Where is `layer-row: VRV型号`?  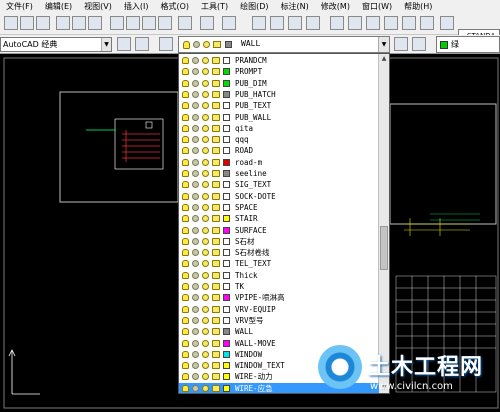
layer-row: VRV型号 is located at coordinates (279, 320).